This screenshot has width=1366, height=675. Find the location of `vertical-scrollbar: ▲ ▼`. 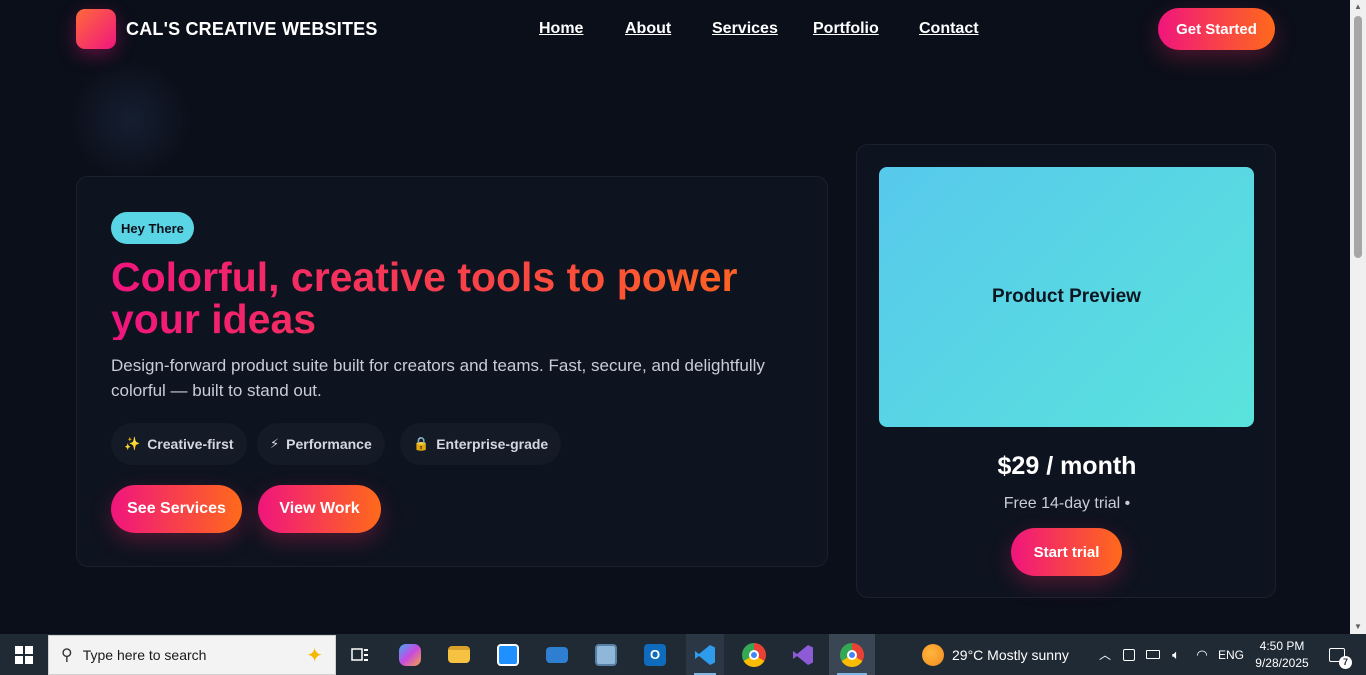

vertical-scrollbar: ▲ ▼ is located at coordinates (1358, 317).